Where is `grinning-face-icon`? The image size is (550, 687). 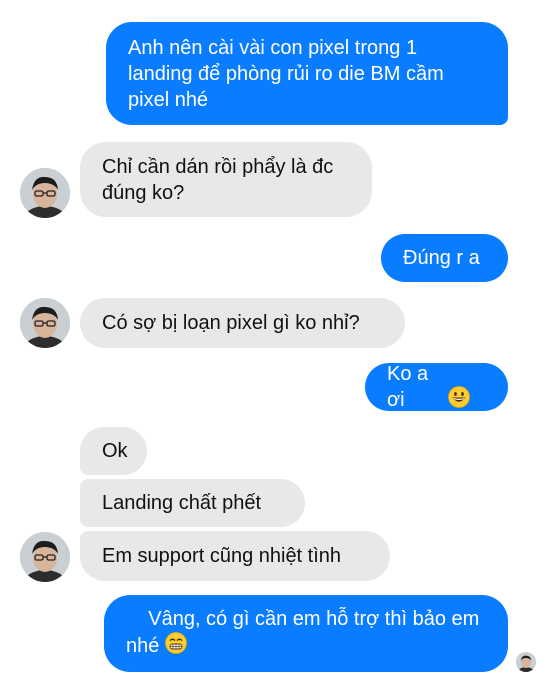 grinning-face-icon is located at coordinates (467, 387).